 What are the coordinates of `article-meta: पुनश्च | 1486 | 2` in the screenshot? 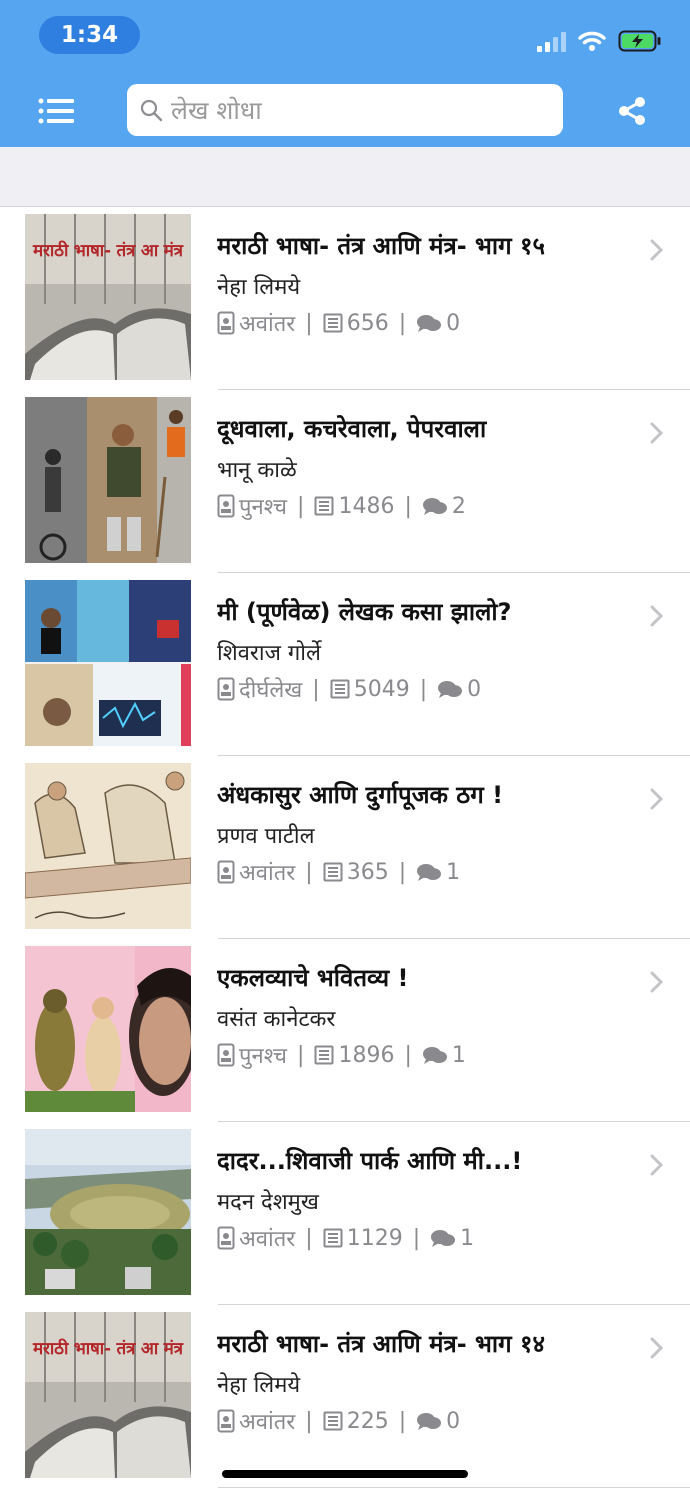 It's located at (341, 506).